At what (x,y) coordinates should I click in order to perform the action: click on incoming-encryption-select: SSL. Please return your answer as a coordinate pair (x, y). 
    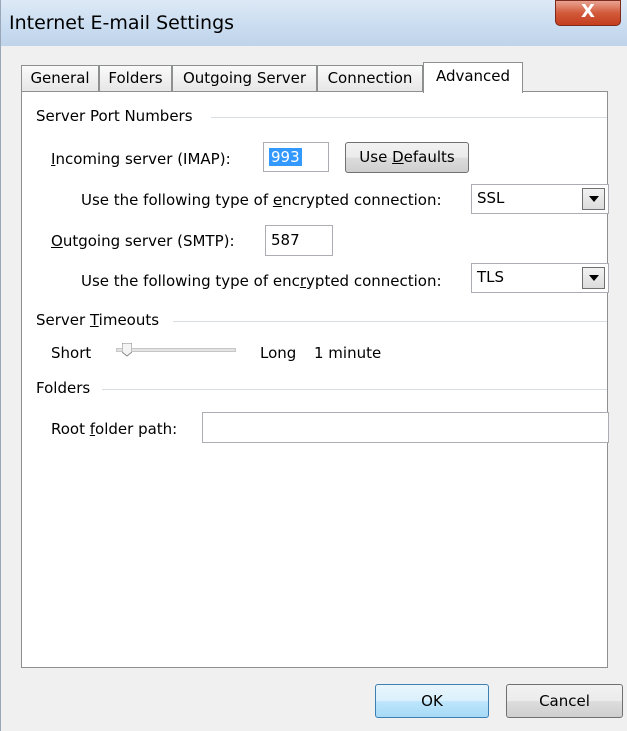
    Looking at the image, I should click on (540, 199).